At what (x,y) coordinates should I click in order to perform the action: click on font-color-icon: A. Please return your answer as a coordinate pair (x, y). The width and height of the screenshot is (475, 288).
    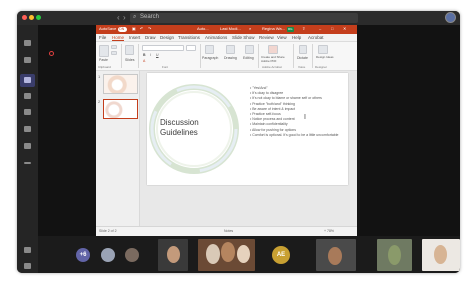
    Looking at the image, I should click on (144, 61).